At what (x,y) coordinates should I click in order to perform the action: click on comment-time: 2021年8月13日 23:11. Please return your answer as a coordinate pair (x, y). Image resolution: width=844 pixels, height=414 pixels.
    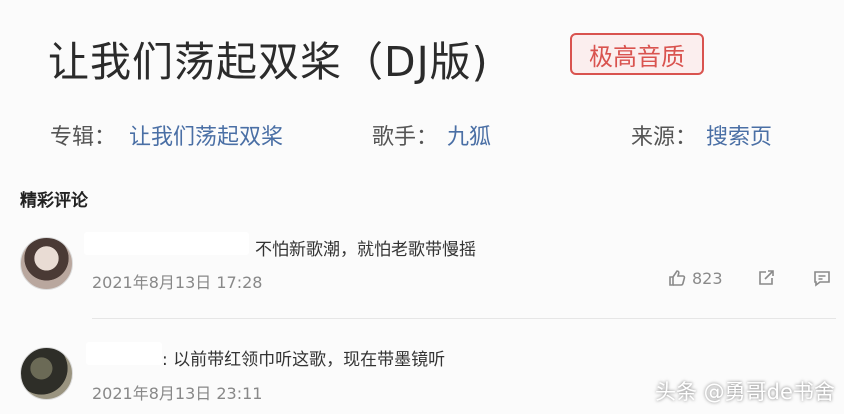
    Looking at the image, I should click on (177, 393).